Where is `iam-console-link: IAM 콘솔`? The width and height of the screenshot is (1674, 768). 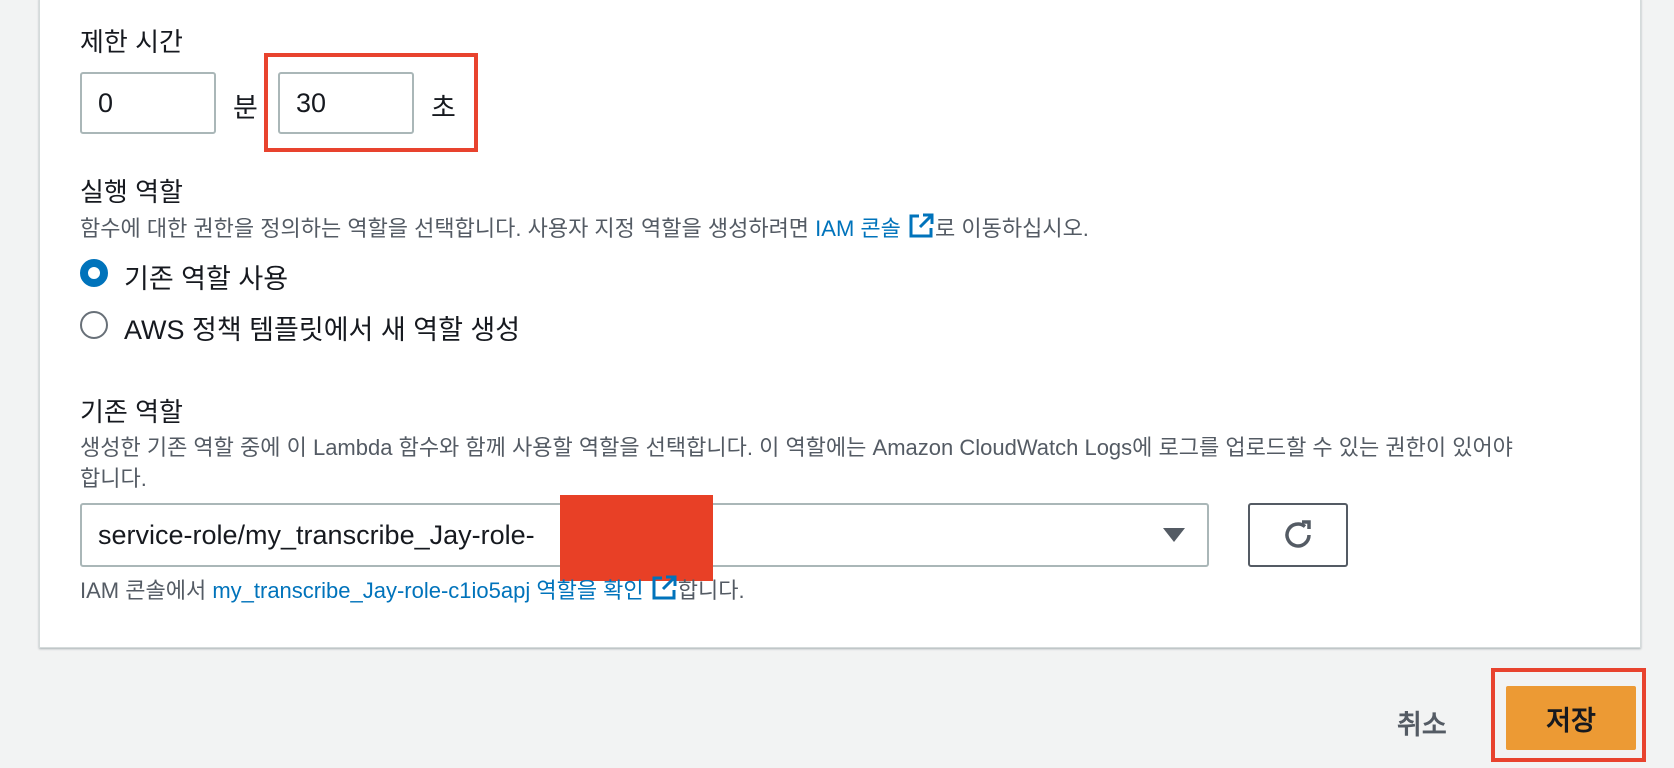 iam-console-link: IAM 콘솔 is located at coordinates (858, 228).